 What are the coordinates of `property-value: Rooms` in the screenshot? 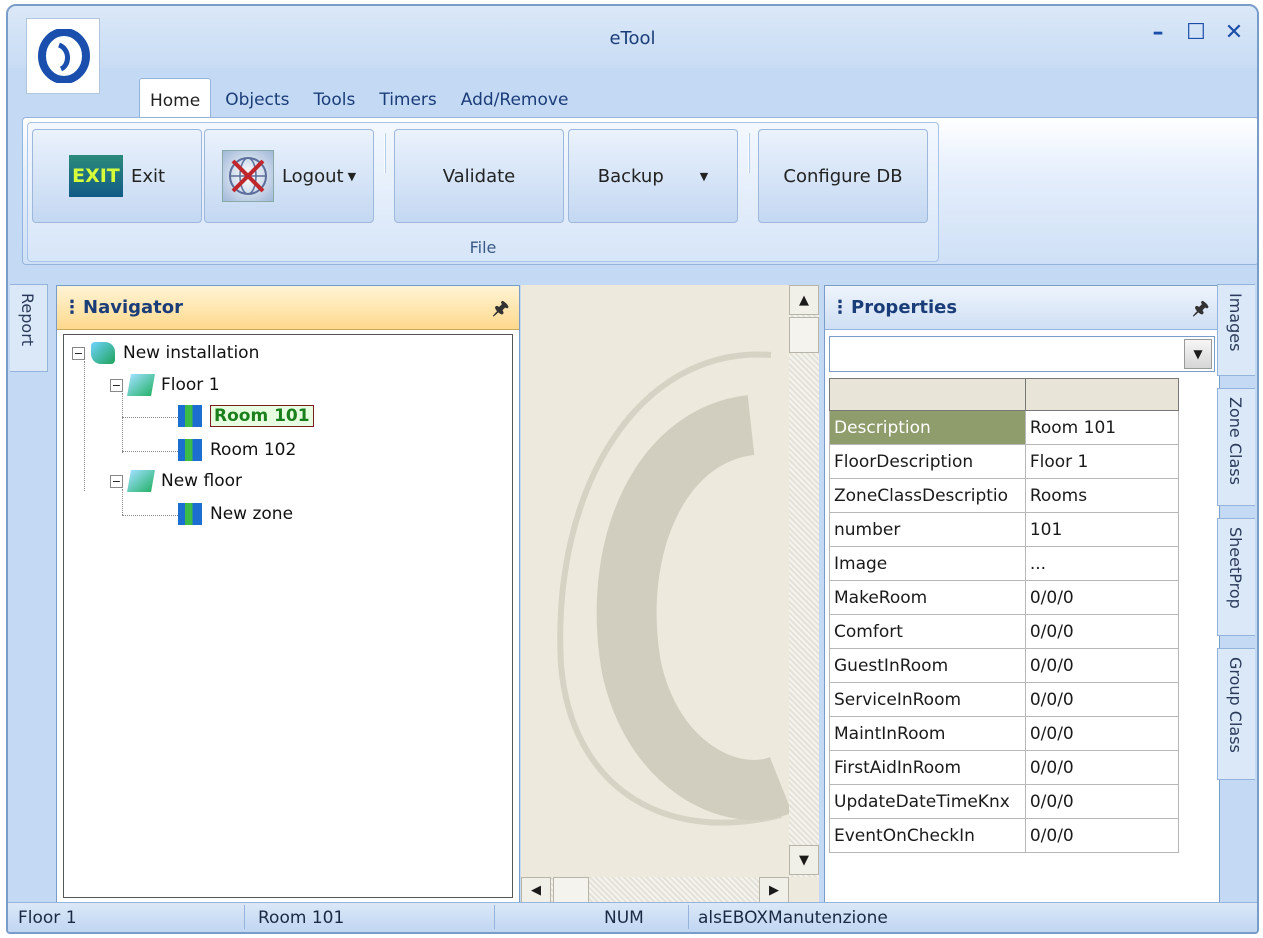 It's located at (1102, 495).